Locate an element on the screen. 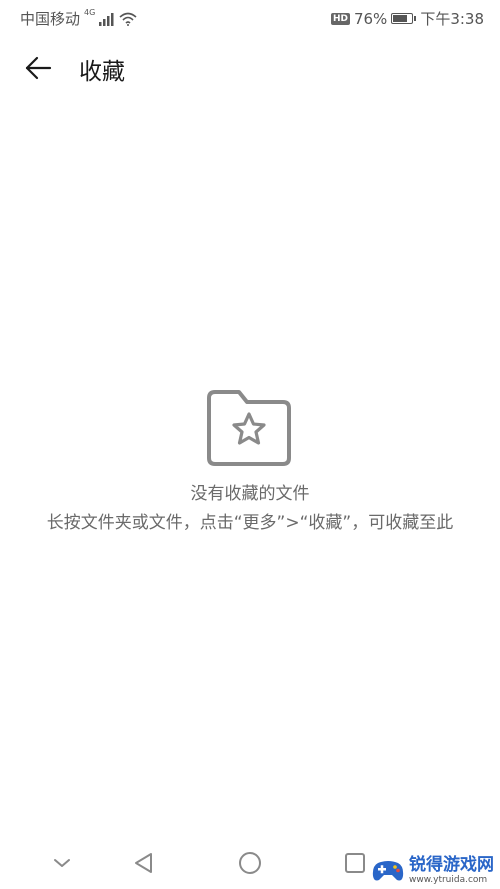 This screenshot has width=500, height=889. hide-nav-button is located at coordinates (62, 863).